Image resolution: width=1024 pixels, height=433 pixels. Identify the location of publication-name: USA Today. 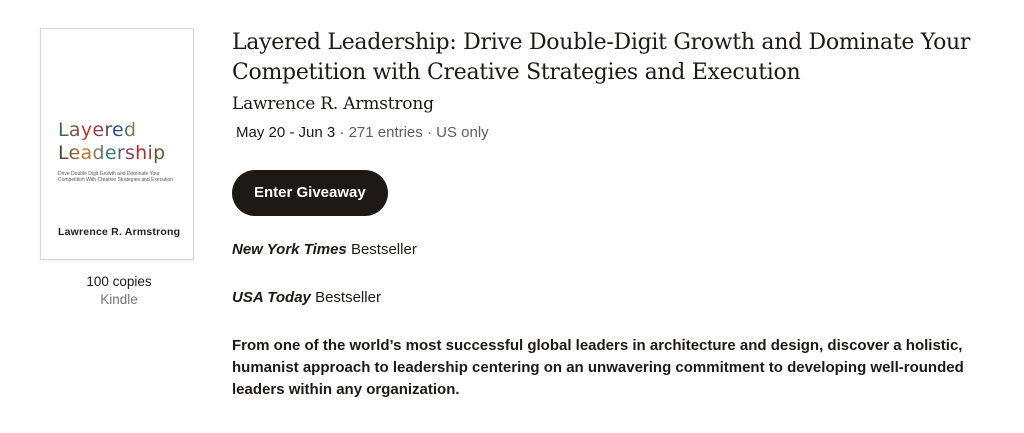
(271, 297).